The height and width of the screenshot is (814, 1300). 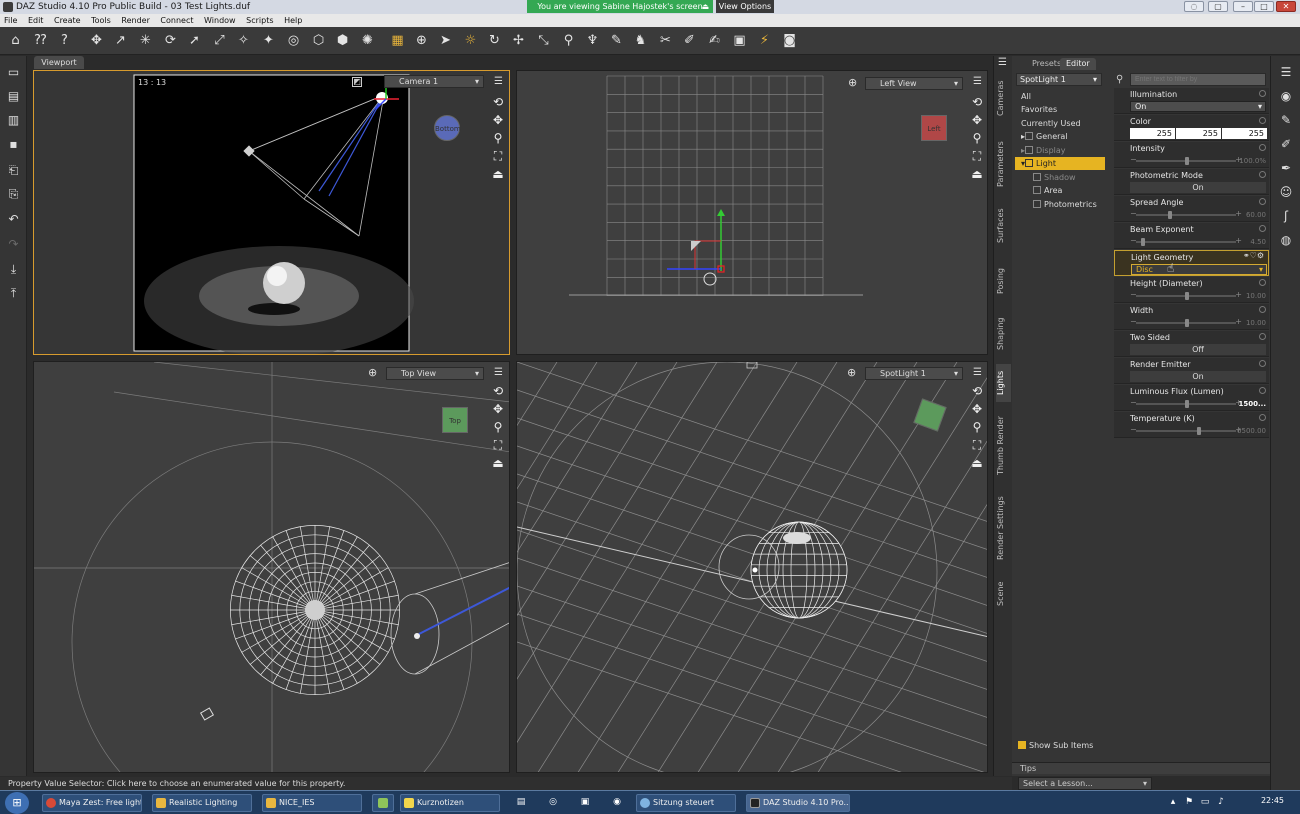 What do you see at coordinates (1003, 334) in the screenshot?
I see `tab-shaping: Shaping` at bounding box center [1003, 334].